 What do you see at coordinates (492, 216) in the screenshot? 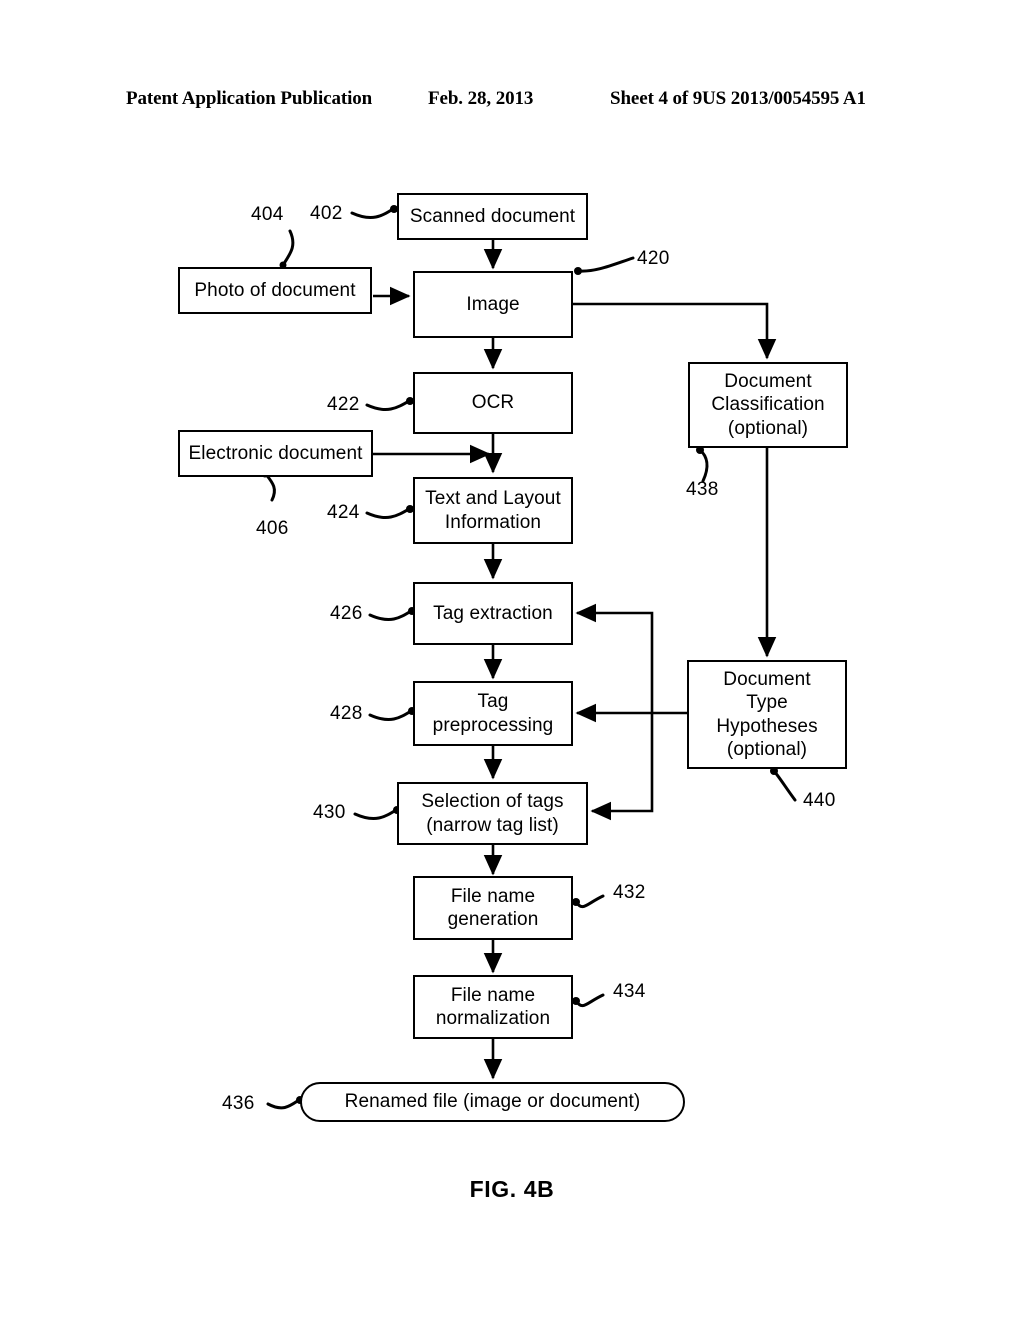
I see `node-scanned-document: Scanned document` at bounding box center [492, 216].